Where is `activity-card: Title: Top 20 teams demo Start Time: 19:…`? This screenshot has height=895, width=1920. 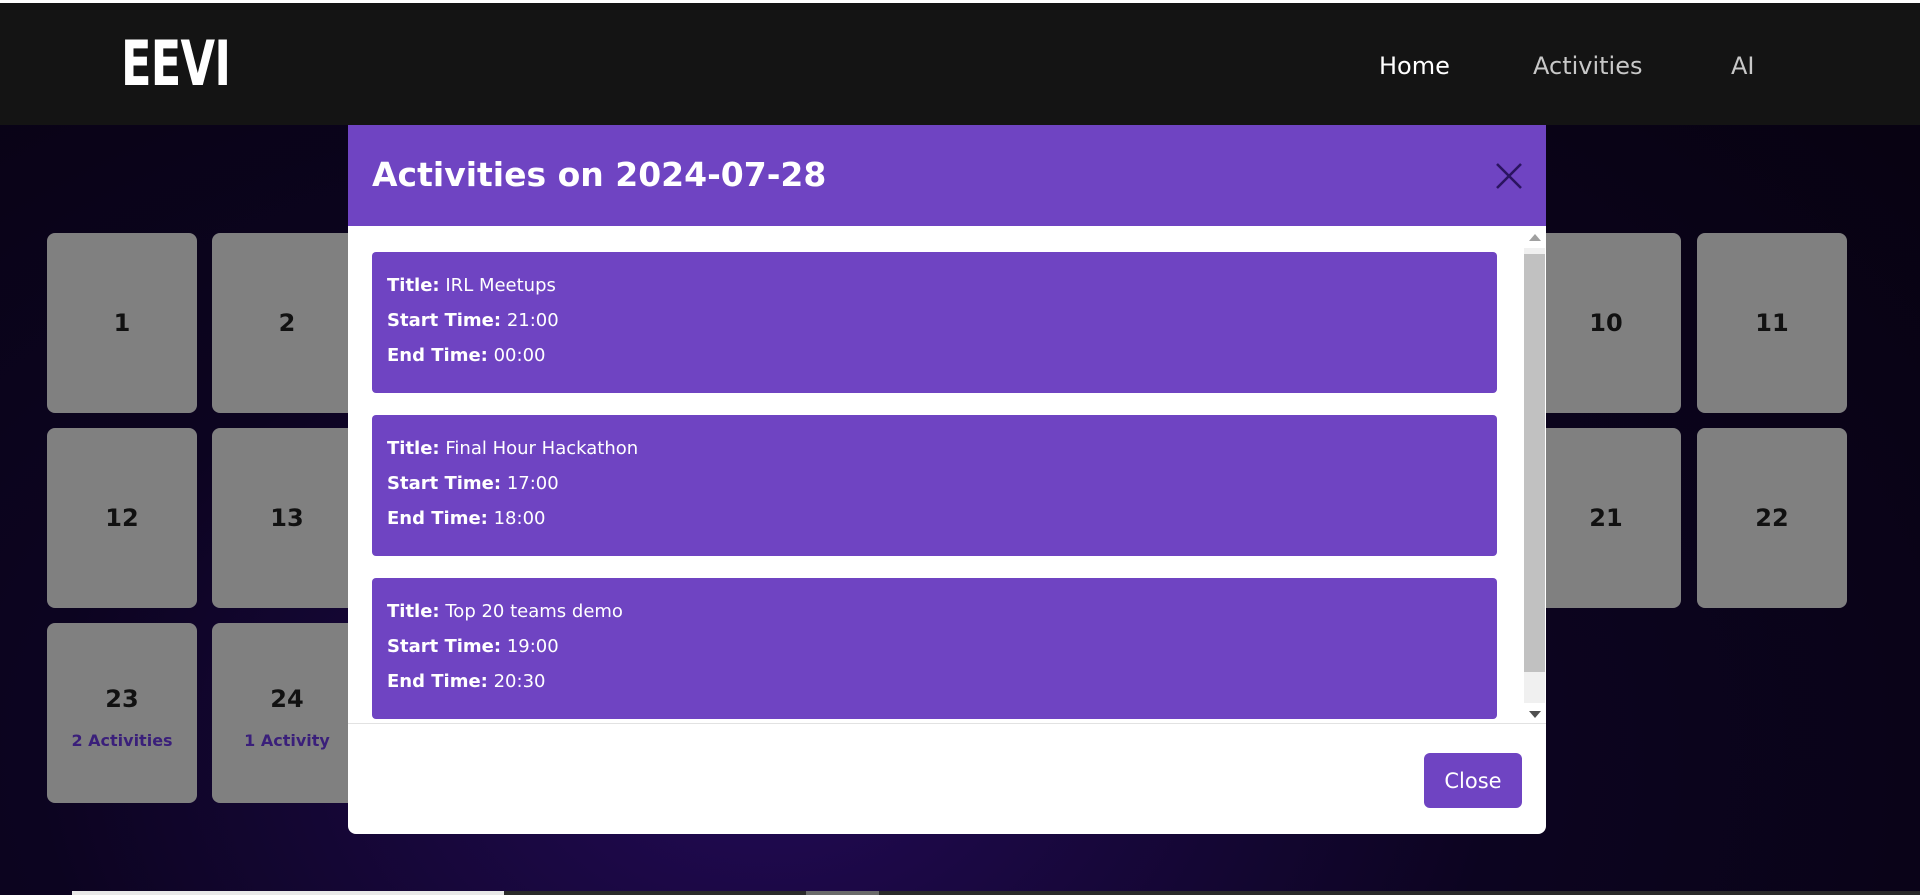 activity-card: Title: Top 20 teams demo Start Time: 19:… is located at coordinates (934, 648).